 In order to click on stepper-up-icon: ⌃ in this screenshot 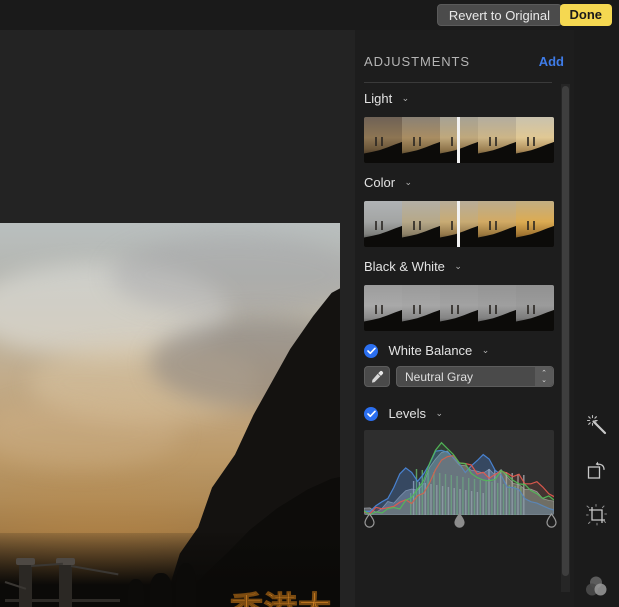, I will do `click(544, 373)`.